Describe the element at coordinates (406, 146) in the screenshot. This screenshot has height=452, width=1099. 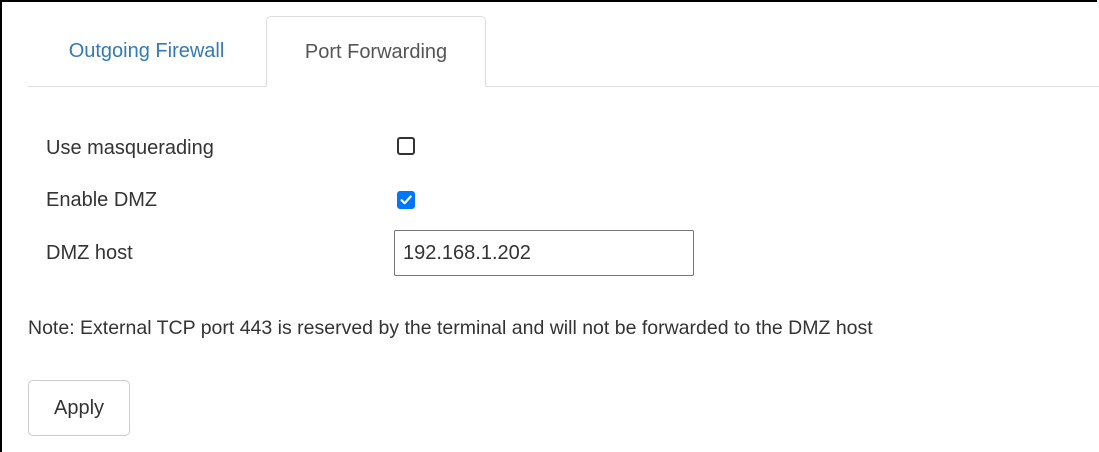
I see `masquerading-checkbox` at that location.